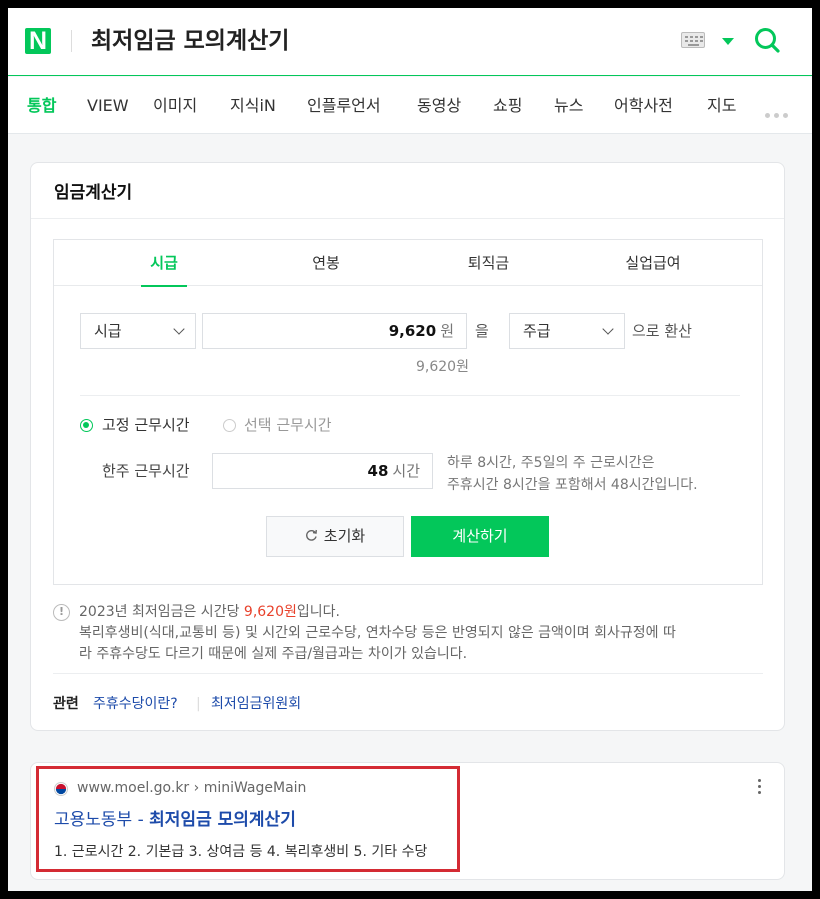 This screenshot has width=820, height=899. What do you see at coordinates (488, 263) in the screenshot?
I see `calc-tab-severance: 퇴직금` at bounding box center [488, 263].